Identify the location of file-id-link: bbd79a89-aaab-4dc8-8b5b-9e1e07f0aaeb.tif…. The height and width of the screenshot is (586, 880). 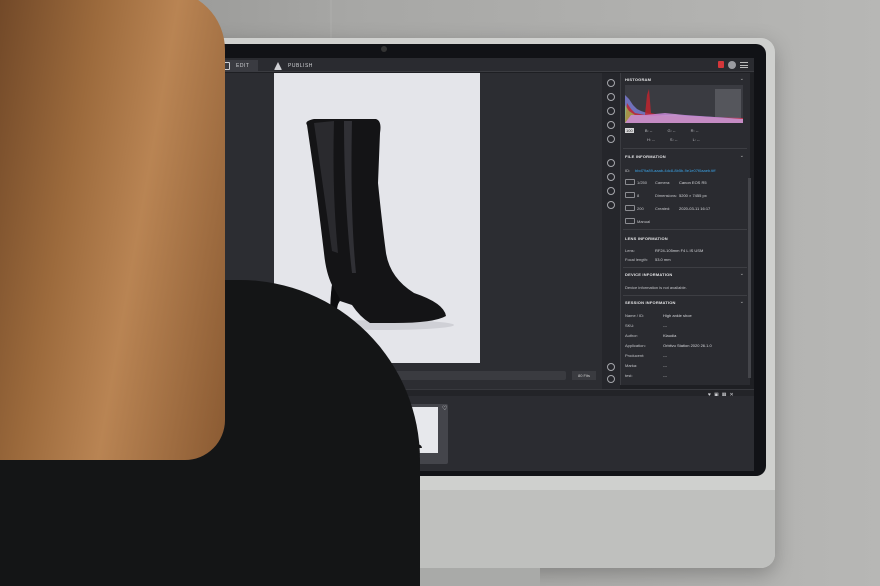
(675, 170).